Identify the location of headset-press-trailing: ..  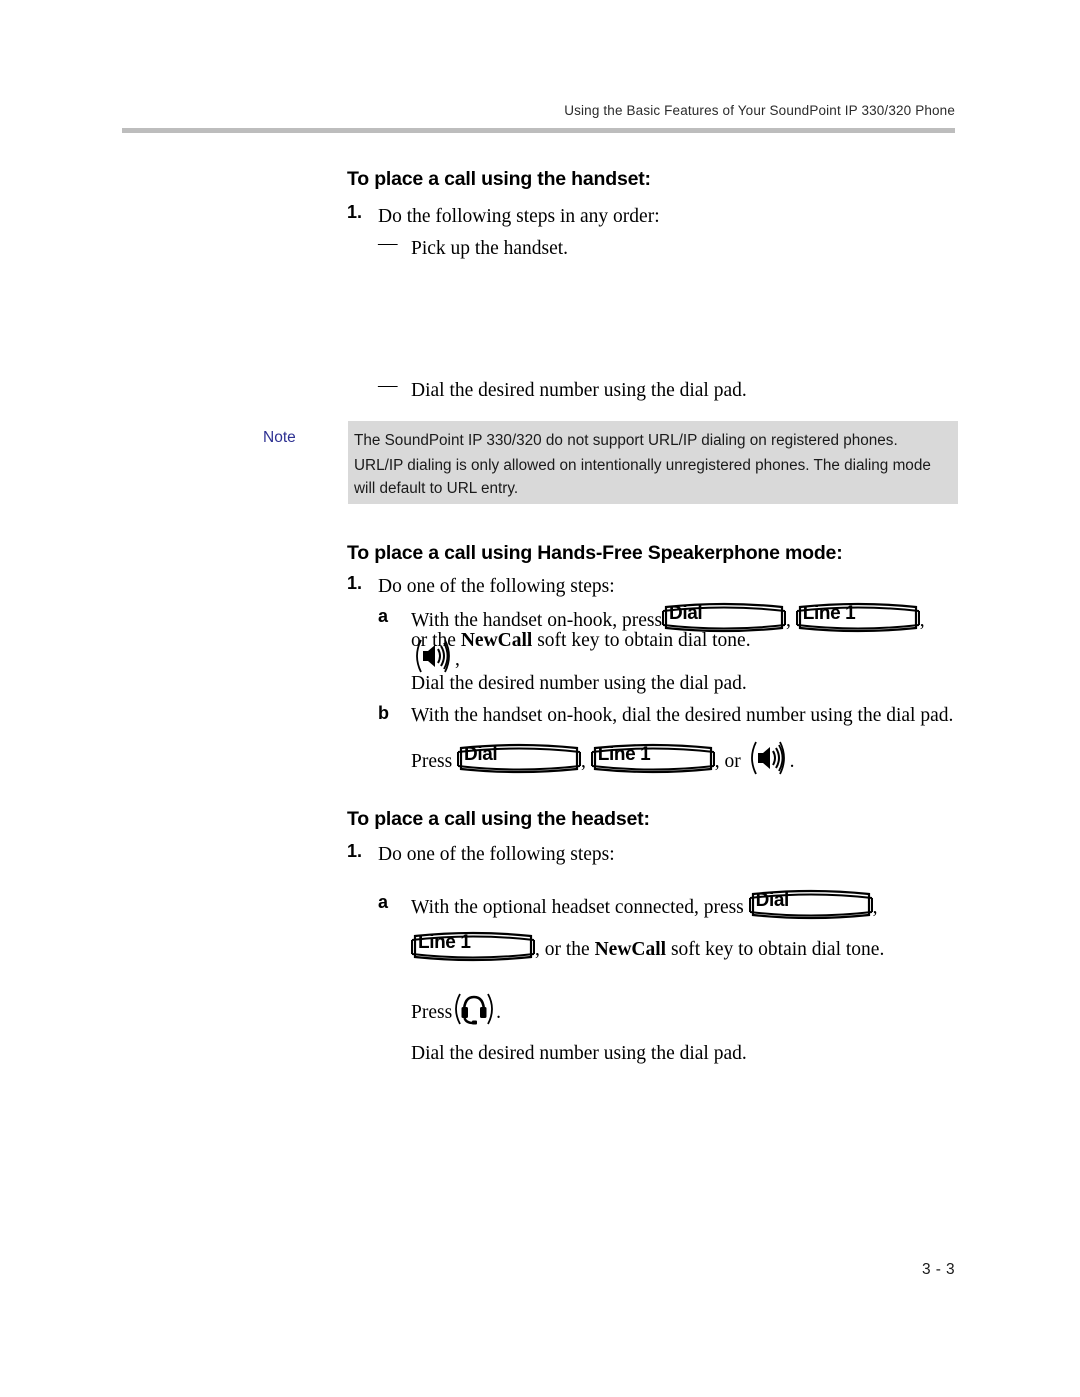
(499, 1012).